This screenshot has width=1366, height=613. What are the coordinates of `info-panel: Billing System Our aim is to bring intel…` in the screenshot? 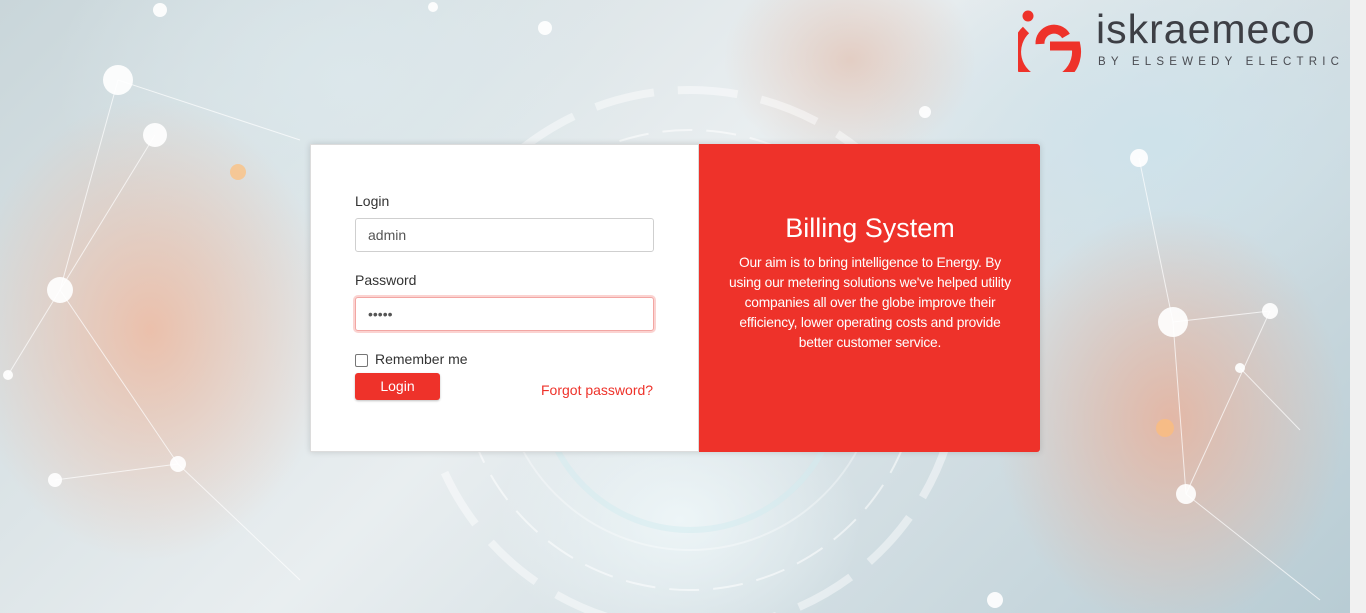 It's located at (869, 298).